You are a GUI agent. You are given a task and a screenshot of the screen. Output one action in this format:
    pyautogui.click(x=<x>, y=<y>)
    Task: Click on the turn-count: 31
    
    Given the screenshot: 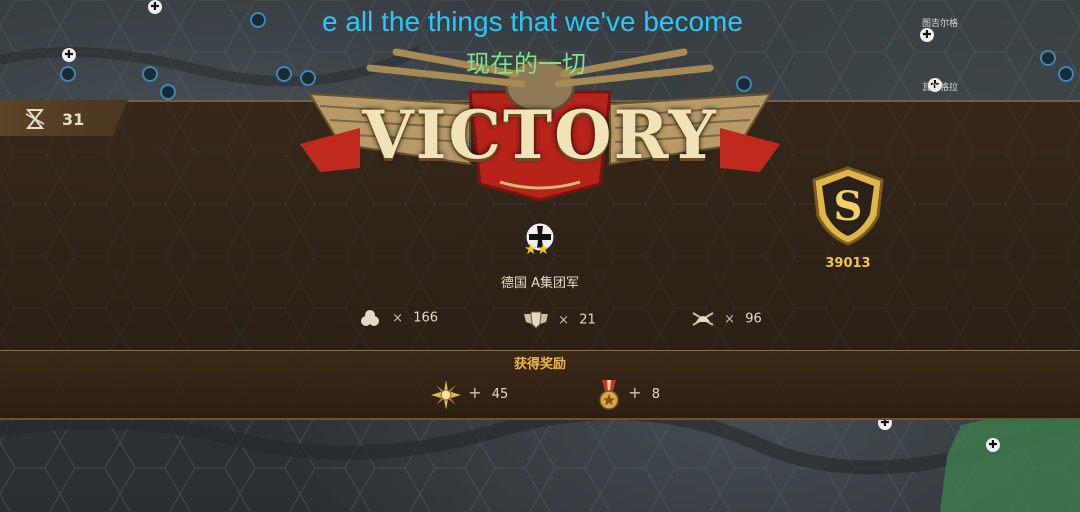 What is the action you would take?
    pyautogui.click(x=73, y=119)
    